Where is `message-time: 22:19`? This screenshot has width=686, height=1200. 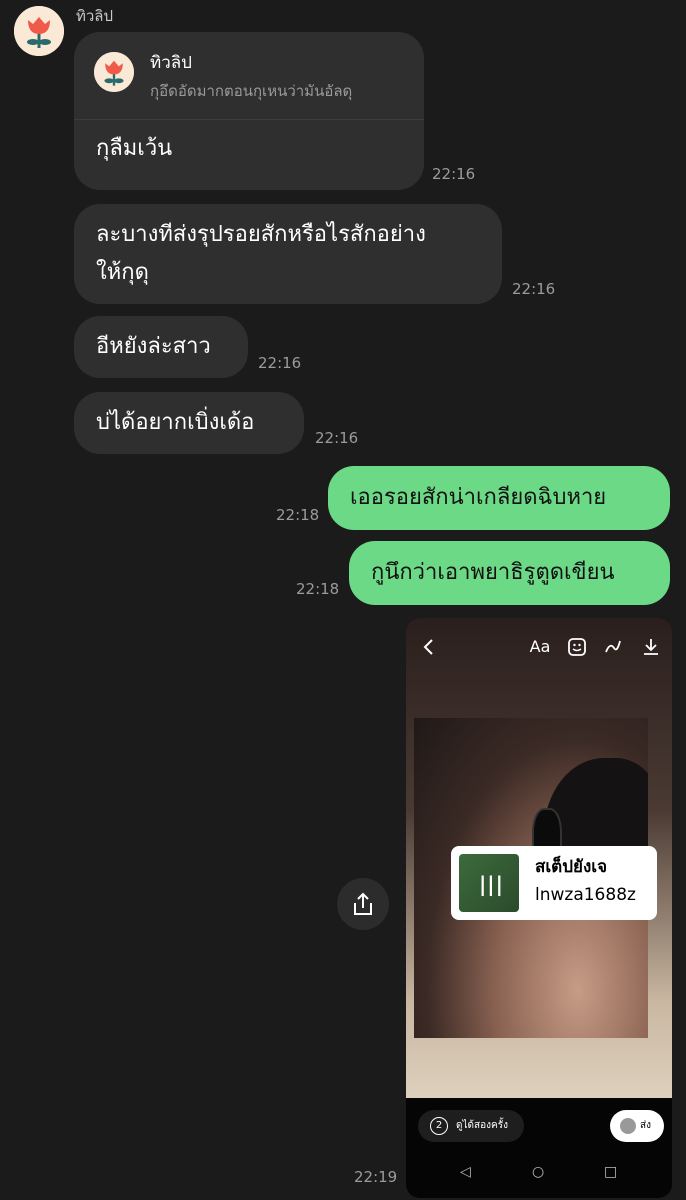
message-time: 22:19 is located at coordinates (376, 1177).